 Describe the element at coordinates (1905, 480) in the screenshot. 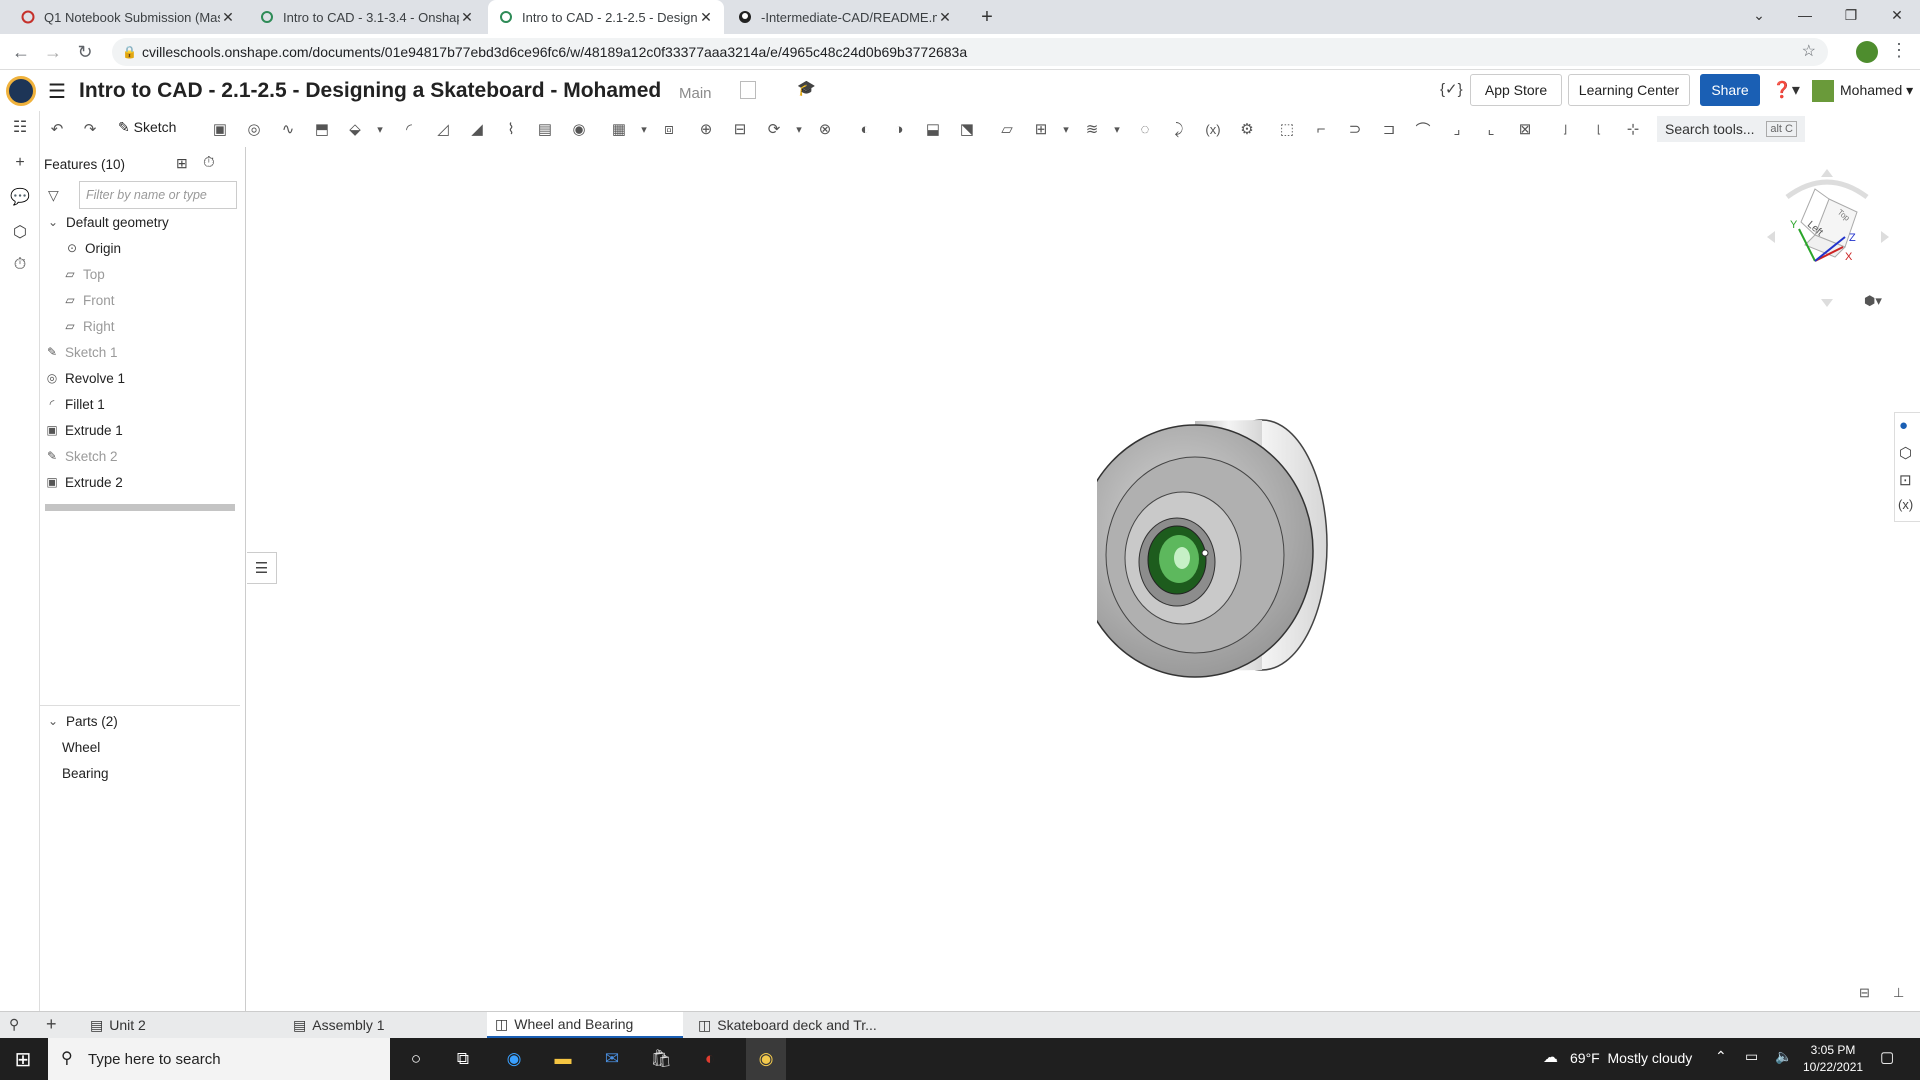

I see `measure-icon: ⊡` at that location.